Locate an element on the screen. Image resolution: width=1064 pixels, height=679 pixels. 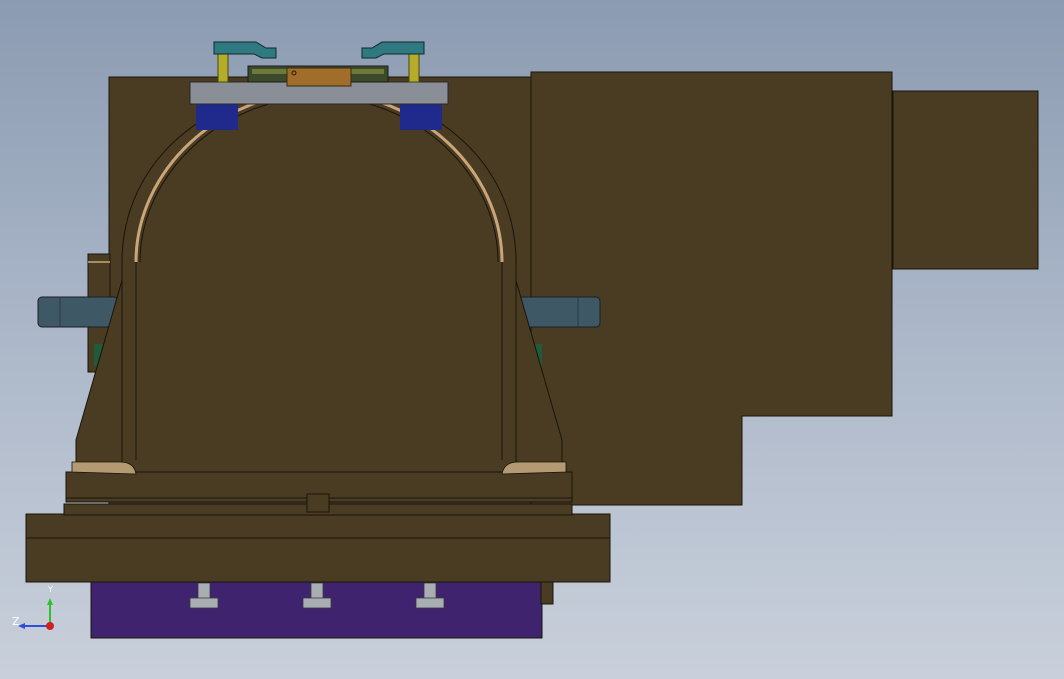
right-foot-fillet is located at coordinates (534, 468).